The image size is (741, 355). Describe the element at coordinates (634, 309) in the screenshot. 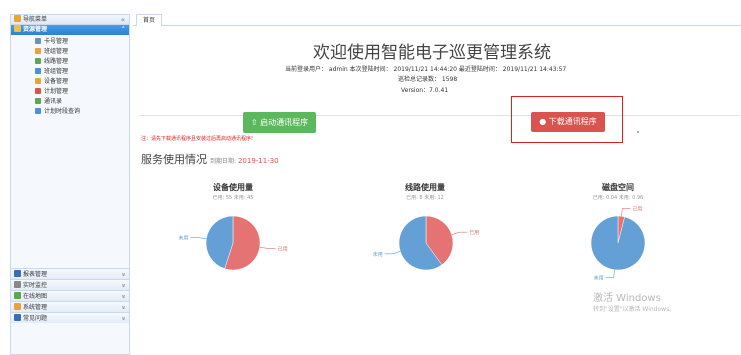

I see `activation-watermark-hint: 转到"设置"以激活 Windows。` at that location.